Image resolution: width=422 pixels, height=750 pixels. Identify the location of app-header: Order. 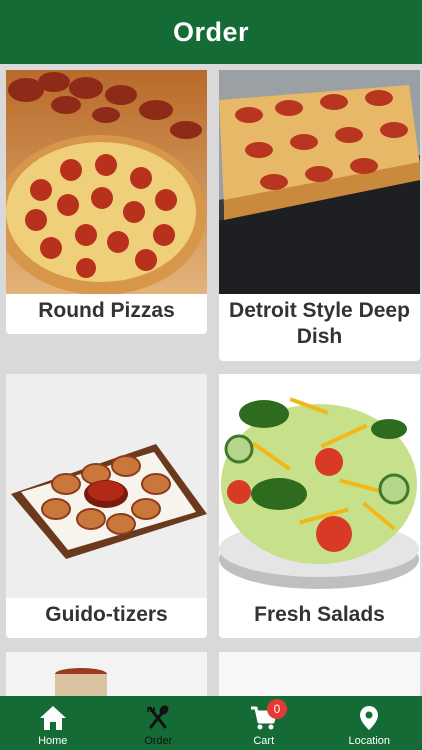
(211, 32).